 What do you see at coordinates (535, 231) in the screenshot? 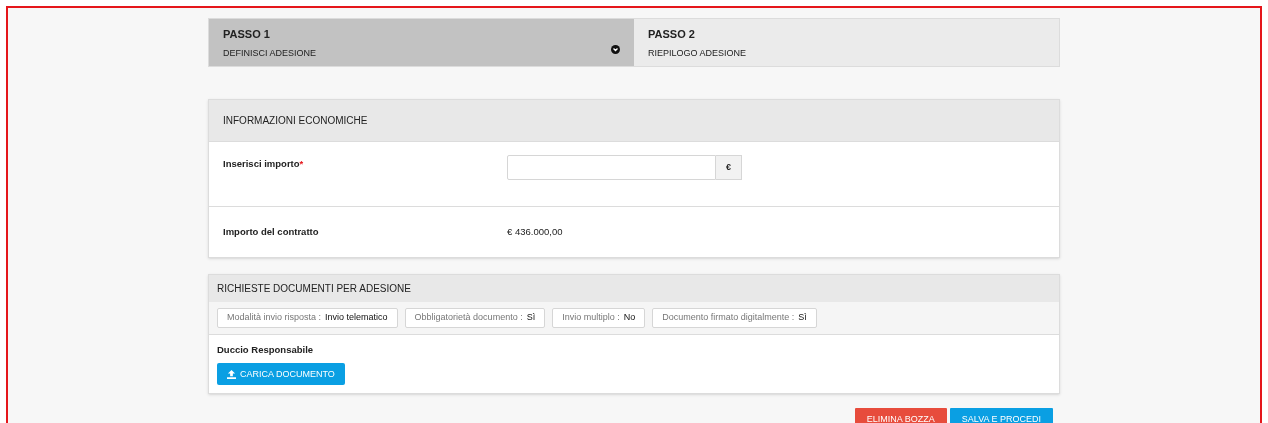
I see `contract-amount: € 436.000,00` at bounding box center [535, 231].